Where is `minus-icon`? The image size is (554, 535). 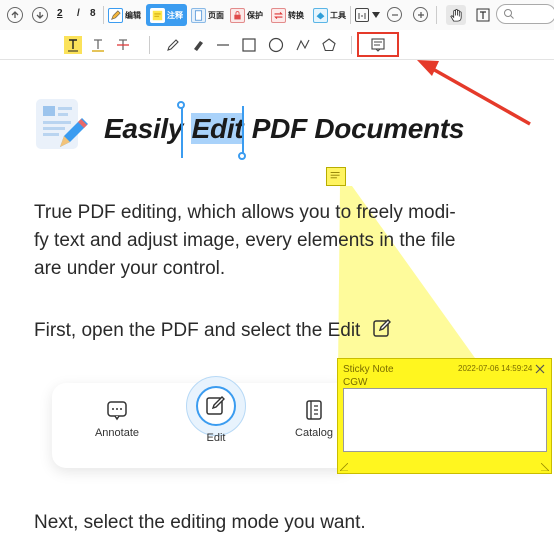 minus-icon is located at coordinates (394, 14).